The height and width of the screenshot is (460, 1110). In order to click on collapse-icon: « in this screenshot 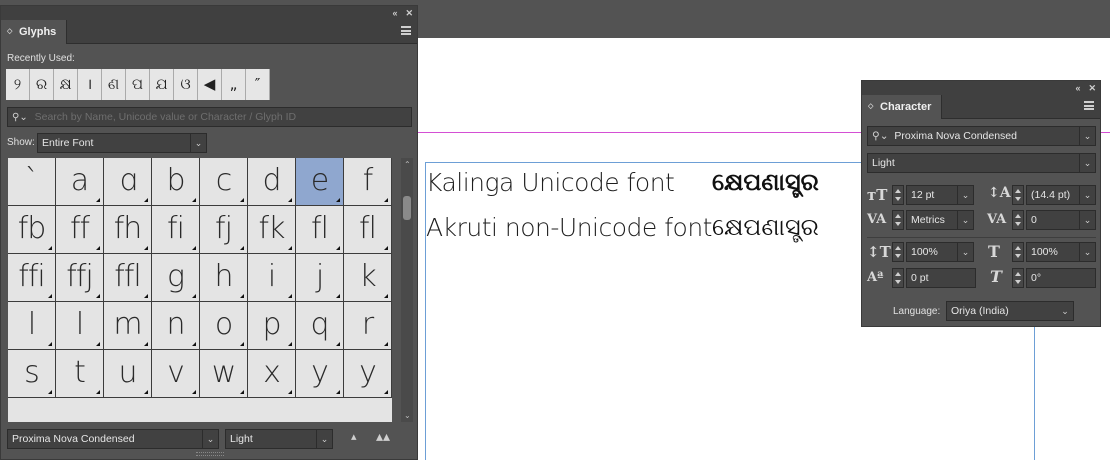, I will do `click(1077, 88)`.